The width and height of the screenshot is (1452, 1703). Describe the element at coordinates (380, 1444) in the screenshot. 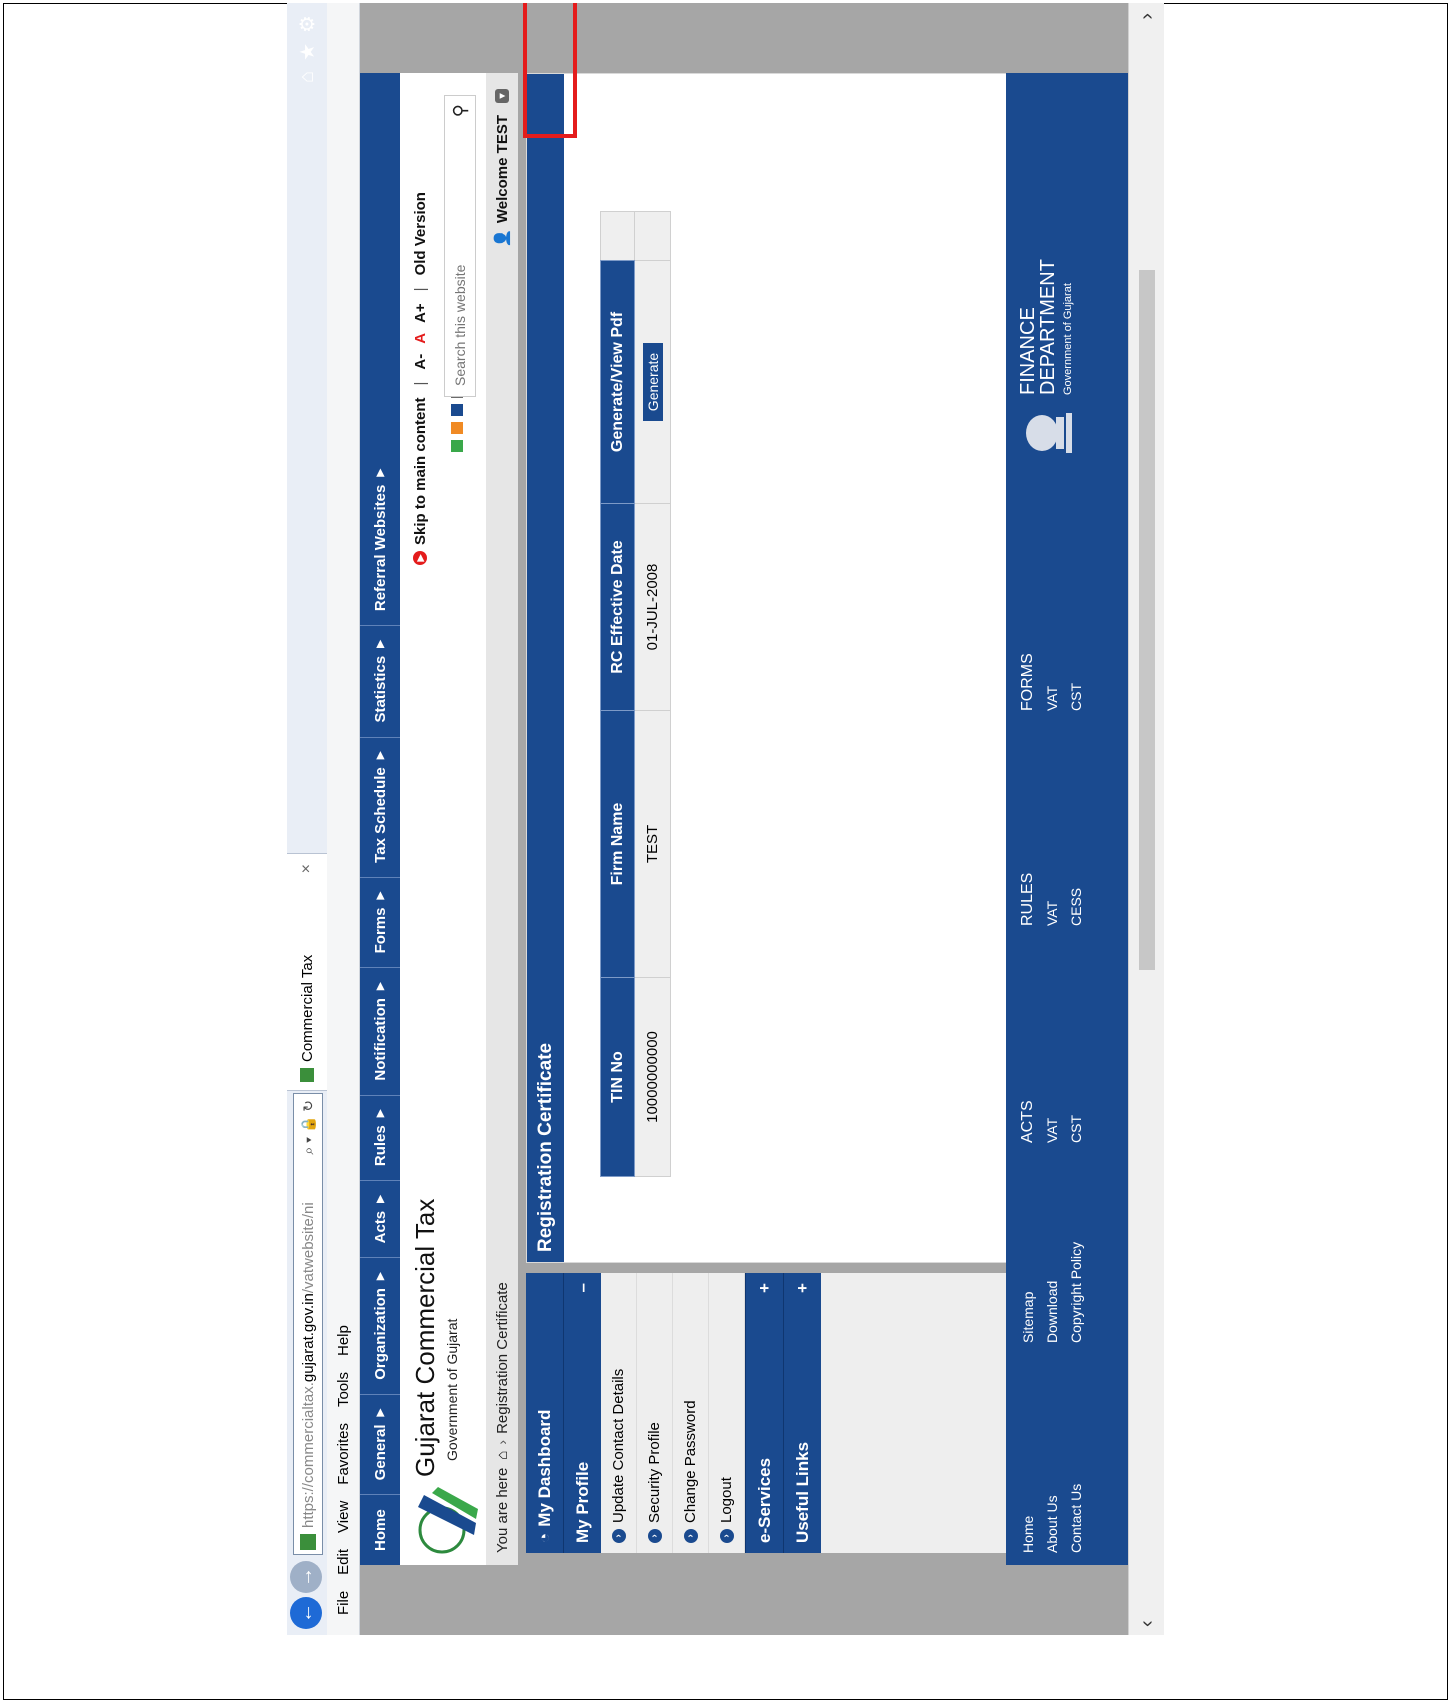

I see `nav-general: General ▶` at that location.